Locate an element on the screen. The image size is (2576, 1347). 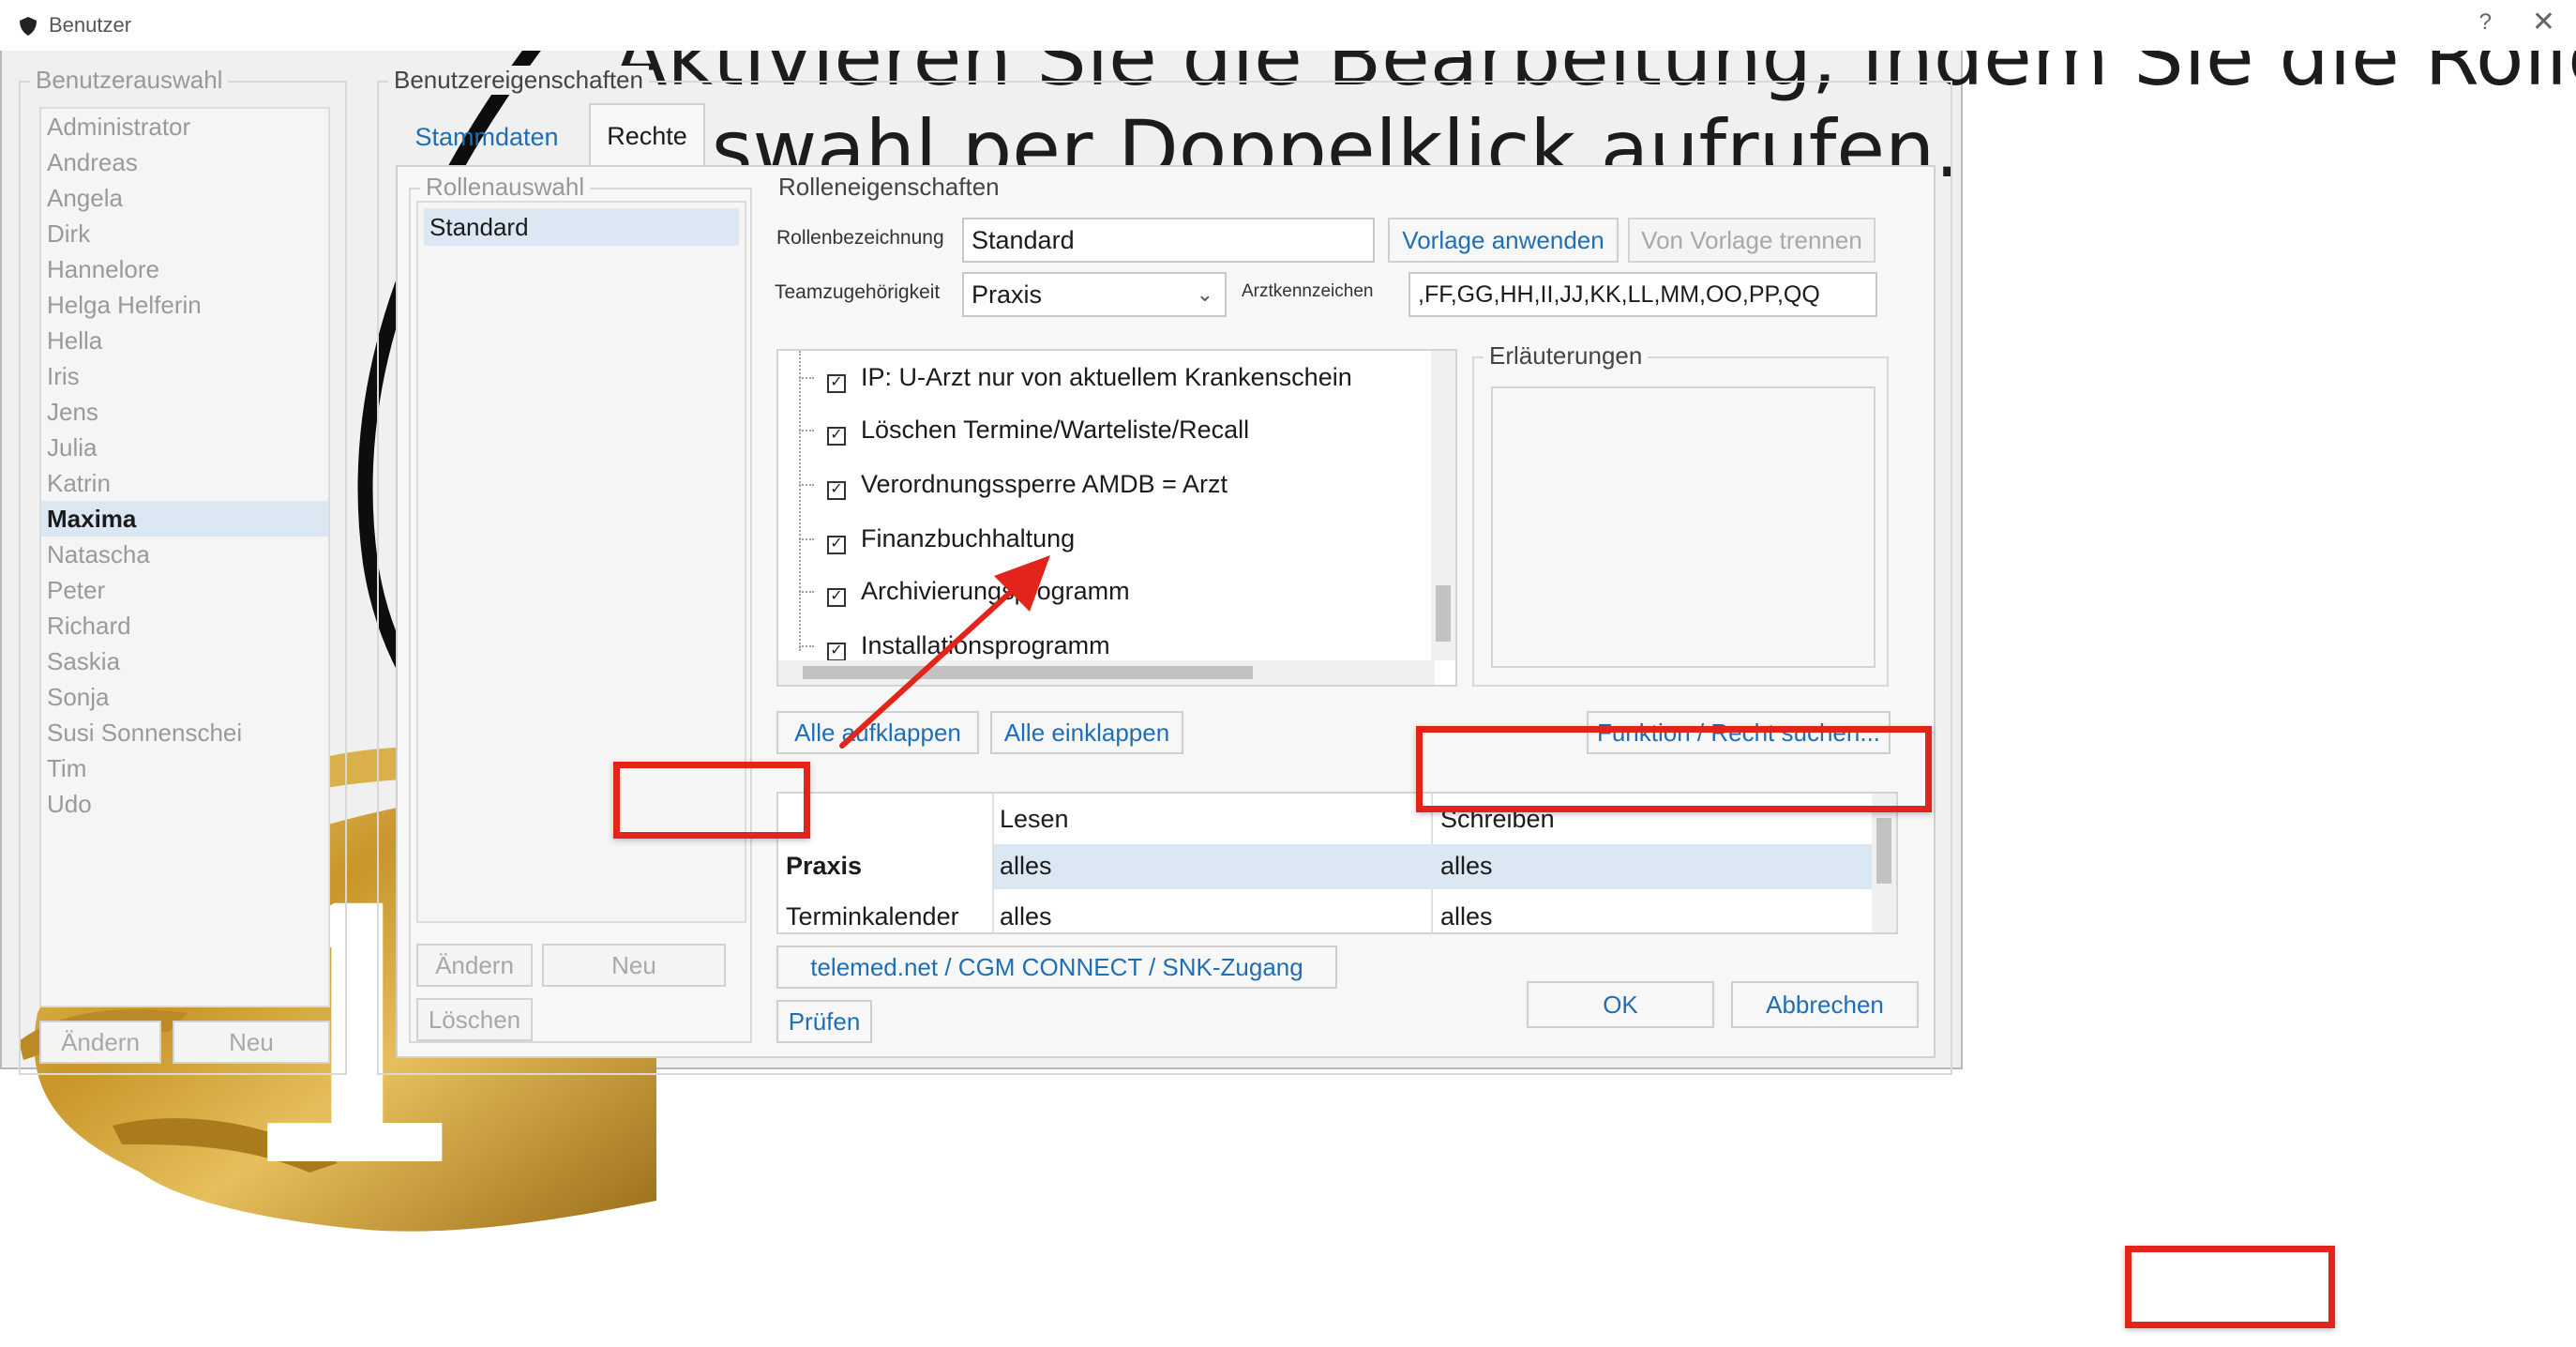
explanations-group: Erläuterungen is located at coordinates (1680, 514).